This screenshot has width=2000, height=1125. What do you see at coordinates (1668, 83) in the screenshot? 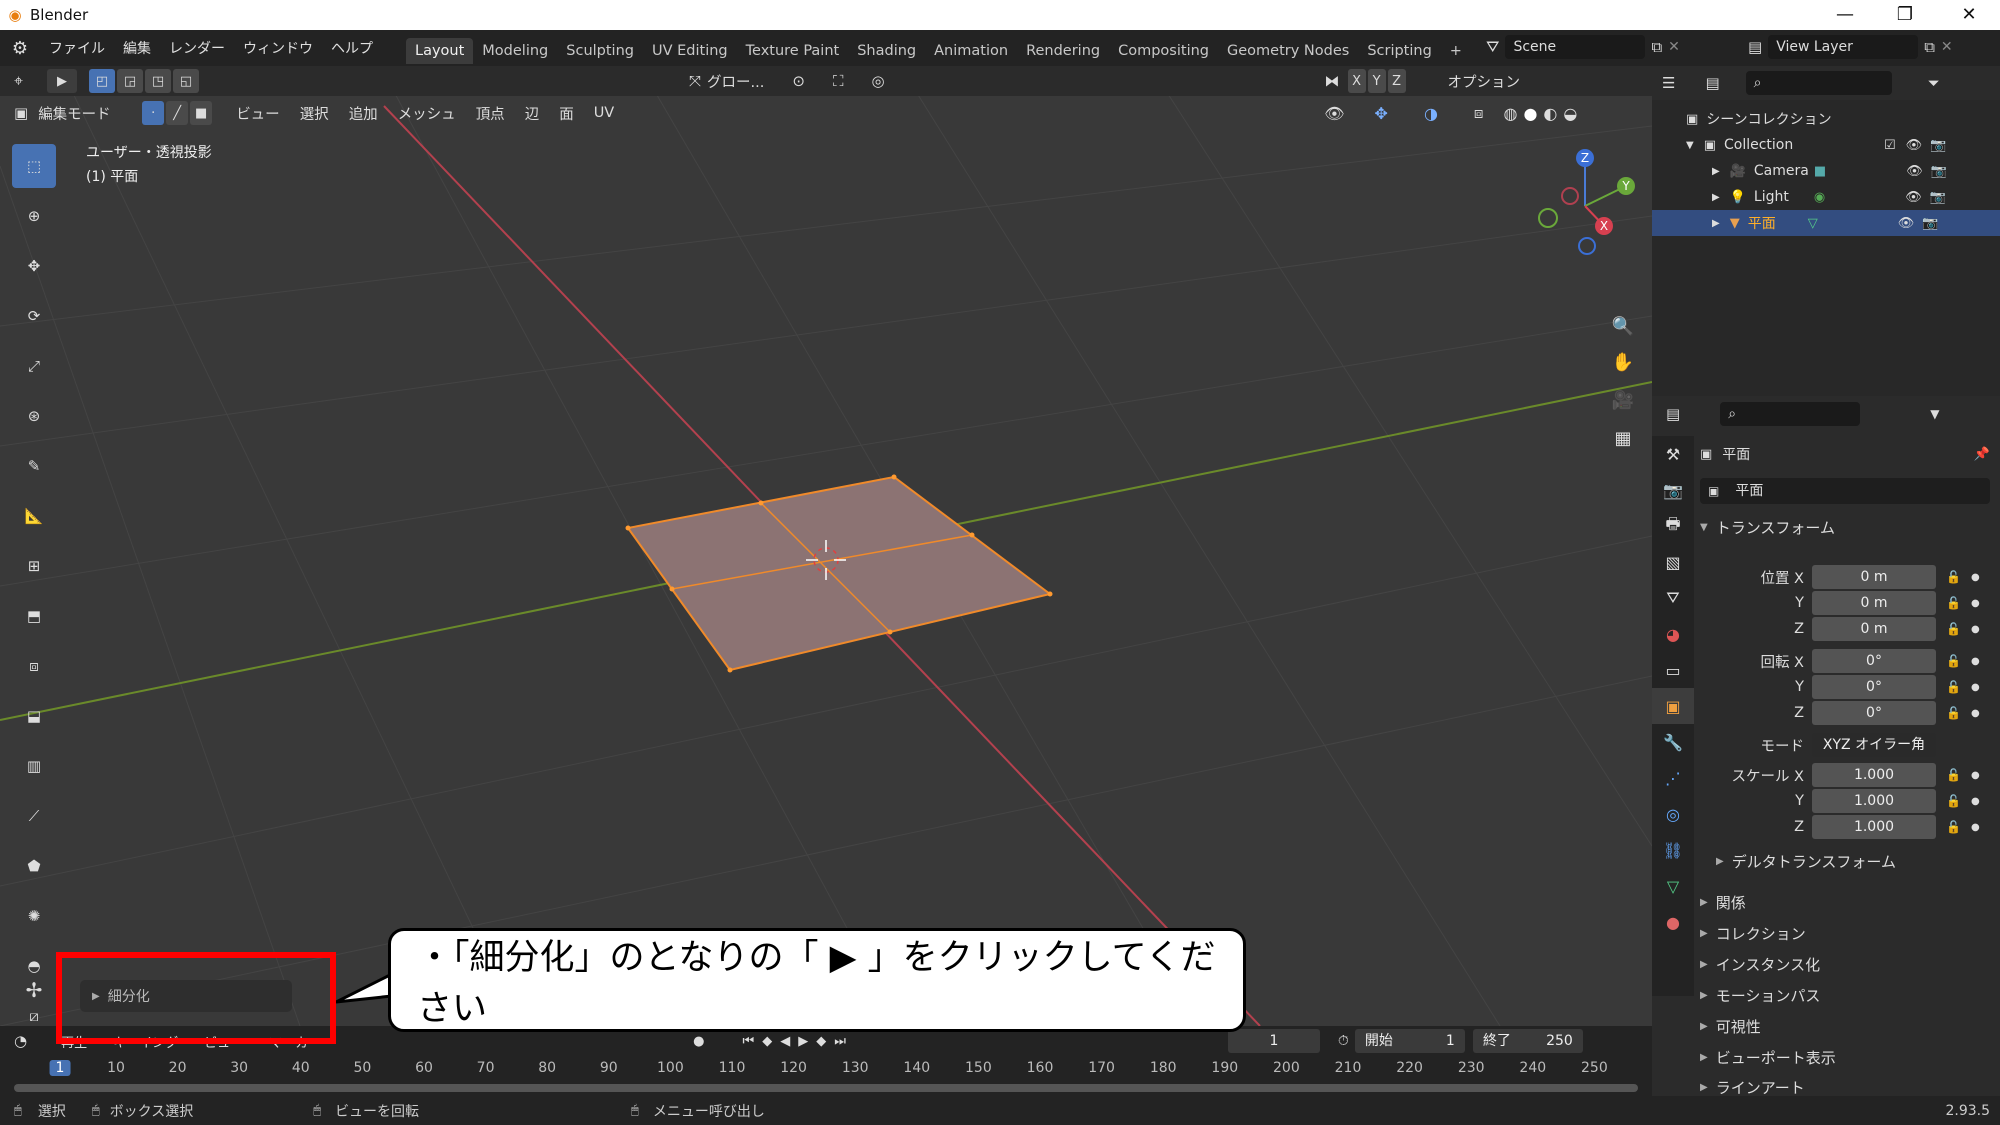
I see `outliner-editor-icon: ☰` at bounding box center [1668, 83].